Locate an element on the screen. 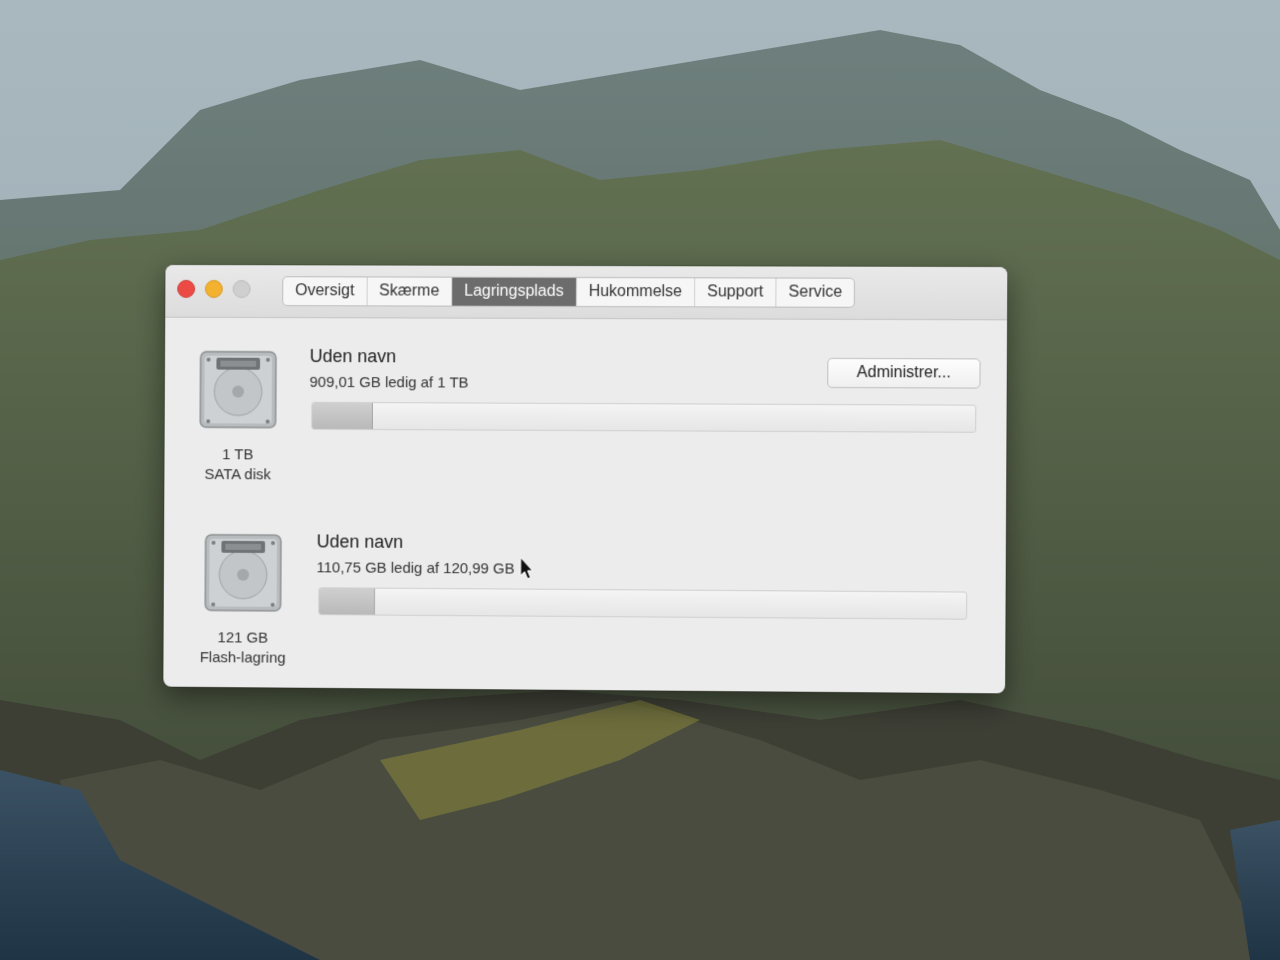 Image resolution: width=1280 pixels, height=960 pixels. tab-lagringsplads: Lagringsplads is located at coordinates (514, 291).